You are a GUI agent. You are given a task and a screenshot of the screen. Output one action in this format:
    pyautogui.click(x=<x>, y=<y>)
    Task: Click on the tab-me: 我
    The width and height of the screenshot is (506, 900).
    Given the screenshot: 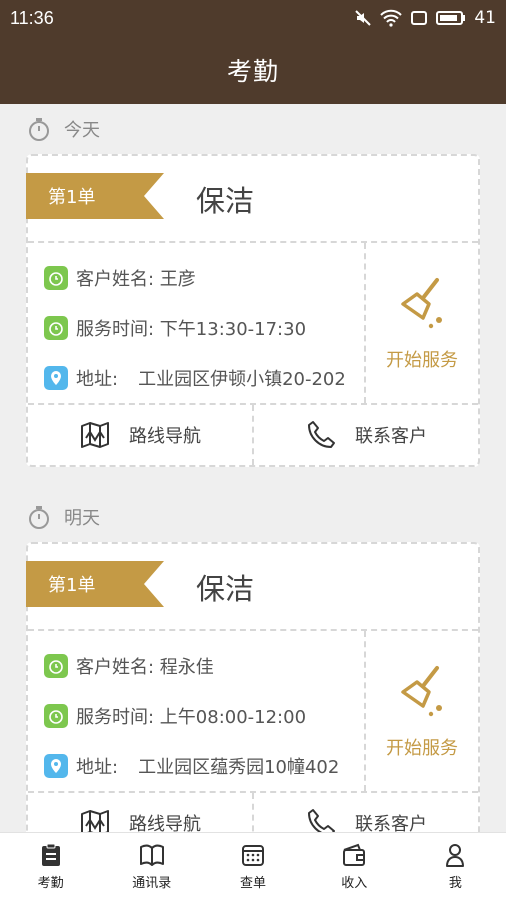 What is the action you would take?
    pyautogui.click(x=455, y=866)
    